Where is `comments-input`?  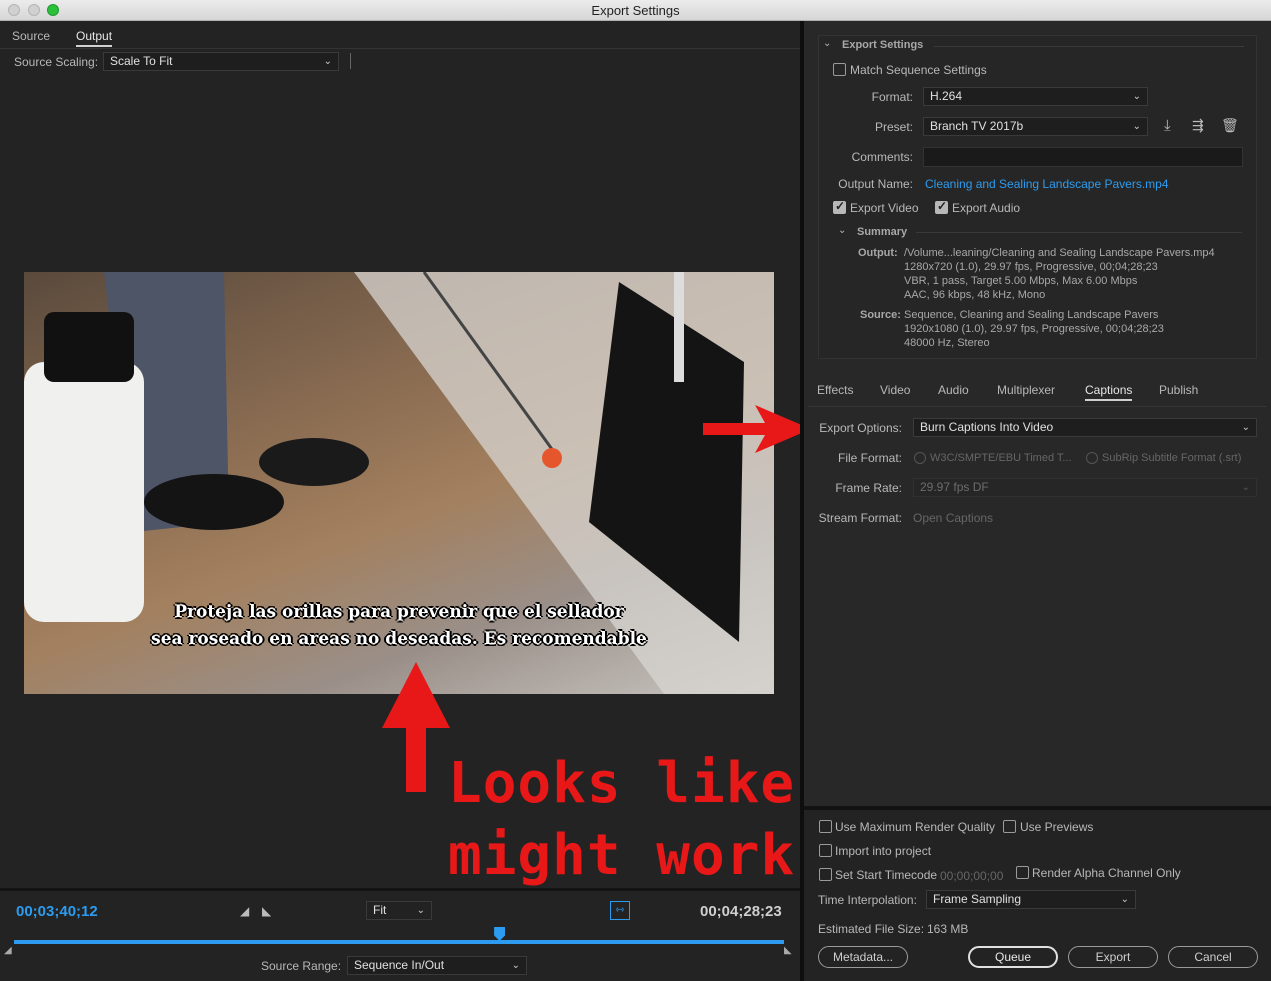 comments-input is located at coordinates (1083, 157).